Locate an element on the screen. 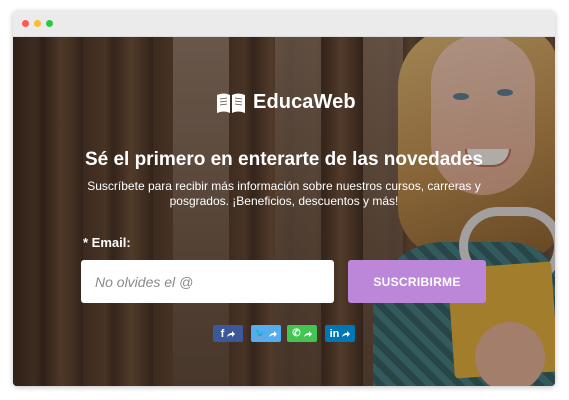  linkedin-share-button: in is located at coordinates (340, 333).